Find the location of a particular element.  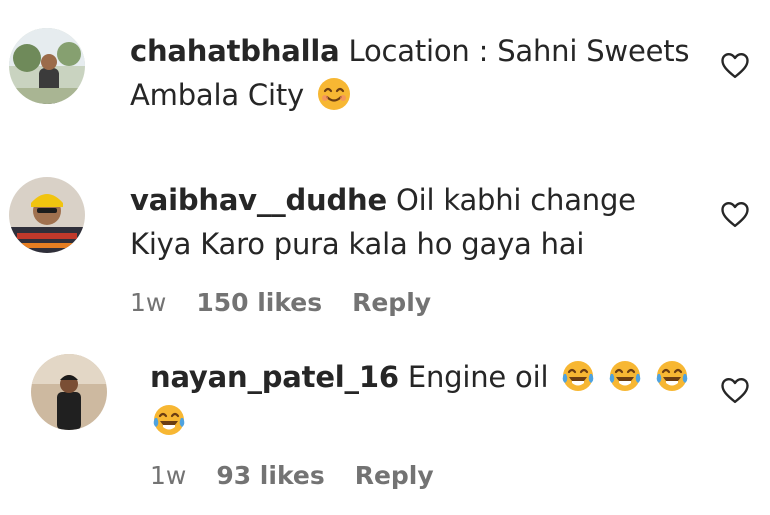

comment-meta: 1w 150 likes Reply is located at coordinates (291, 302).